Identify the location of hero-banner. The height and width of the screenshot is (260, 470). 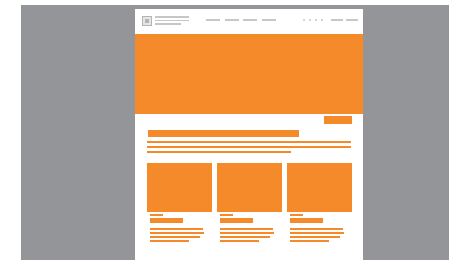
(249, 74).